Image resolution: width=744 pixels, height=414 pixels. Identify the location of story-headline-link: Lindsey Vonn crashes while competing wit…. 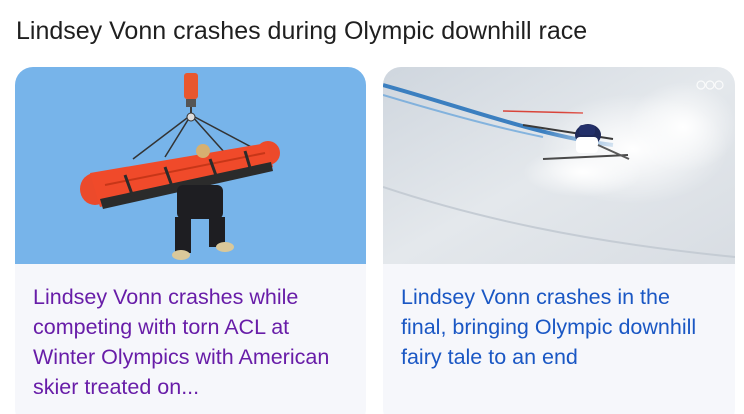
(191, 342).